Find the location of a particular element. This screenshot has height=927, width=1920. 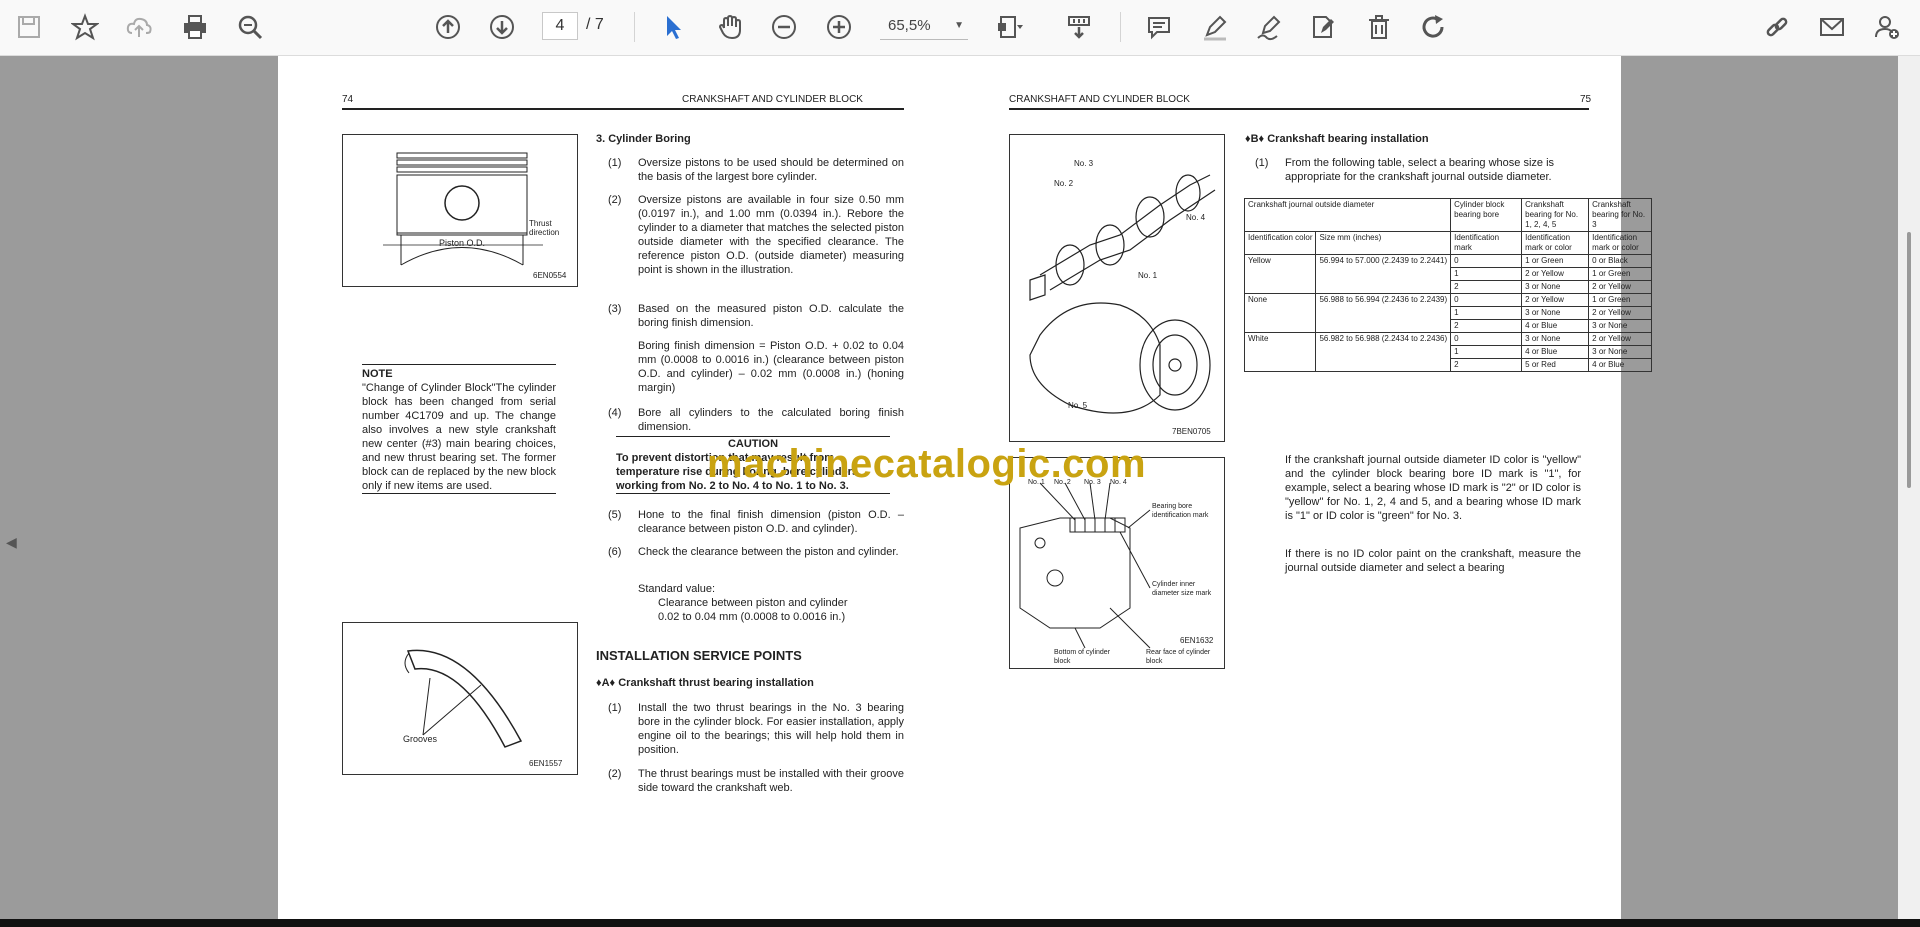

table-cell: 56.982 to 56.988 (2.2434 to 2.2436) is located at coordinates (1383, 352).